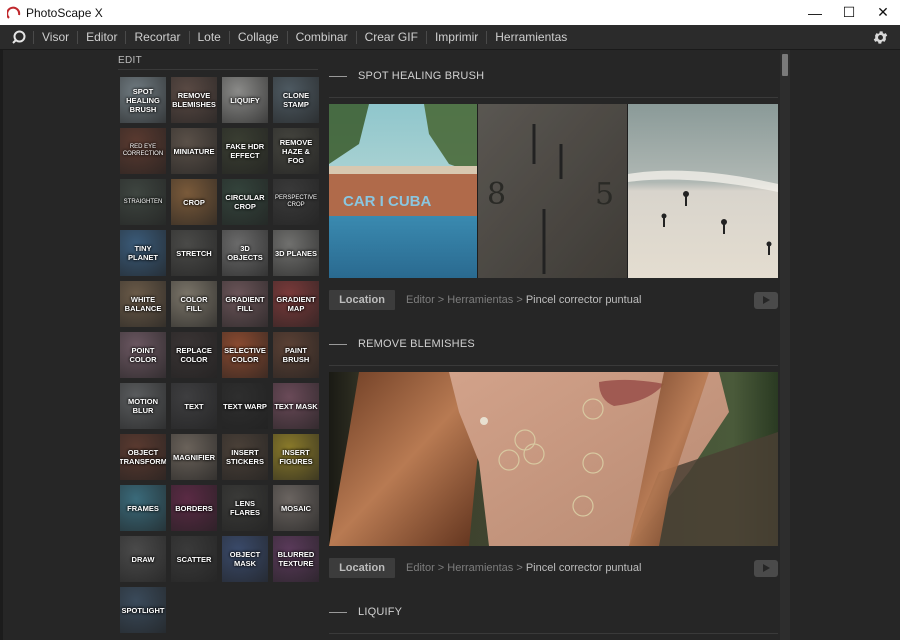 Image resolution: width=900 pixels, height=640 pixels. I want to click on tool-label: 3D PLANES, so click(296, 253).